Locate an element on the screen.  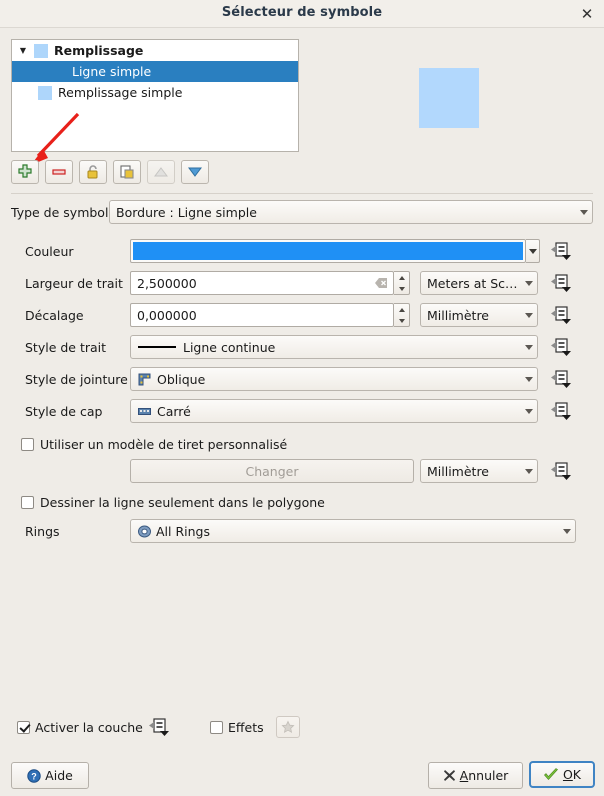
ok-label: OK is located at coordinates (572, 774).